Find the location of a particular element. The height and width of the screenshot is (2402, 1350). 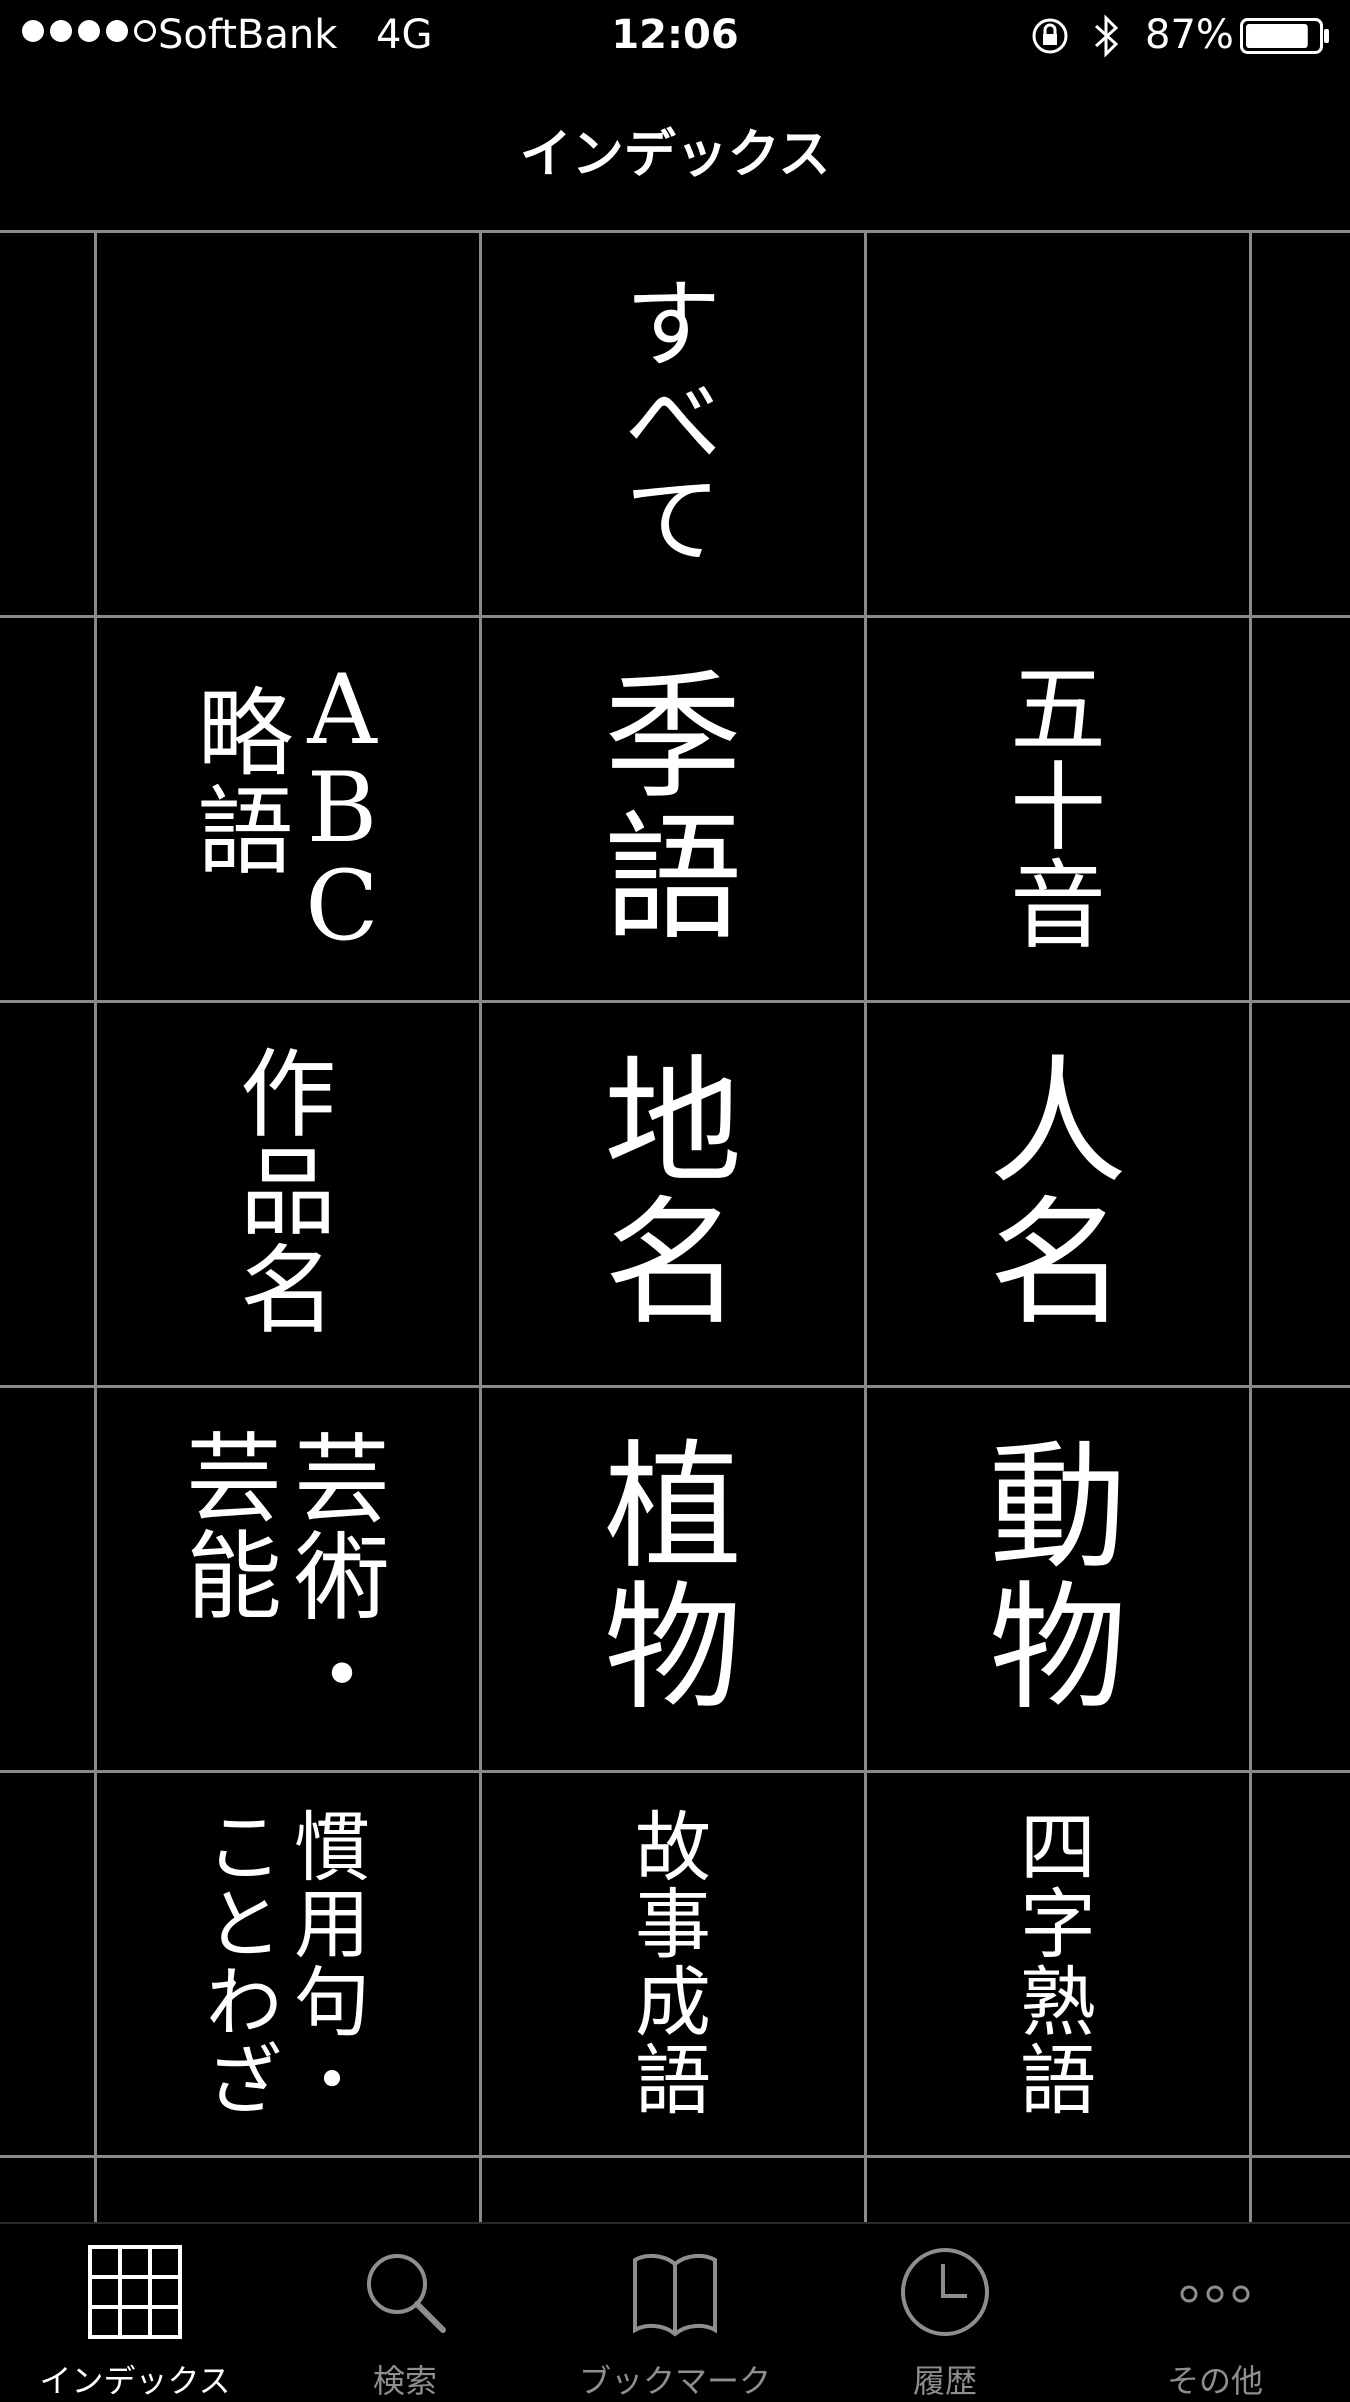

index-cell-abbreviation: ABC 略語 is located at coordinates (288, 809).